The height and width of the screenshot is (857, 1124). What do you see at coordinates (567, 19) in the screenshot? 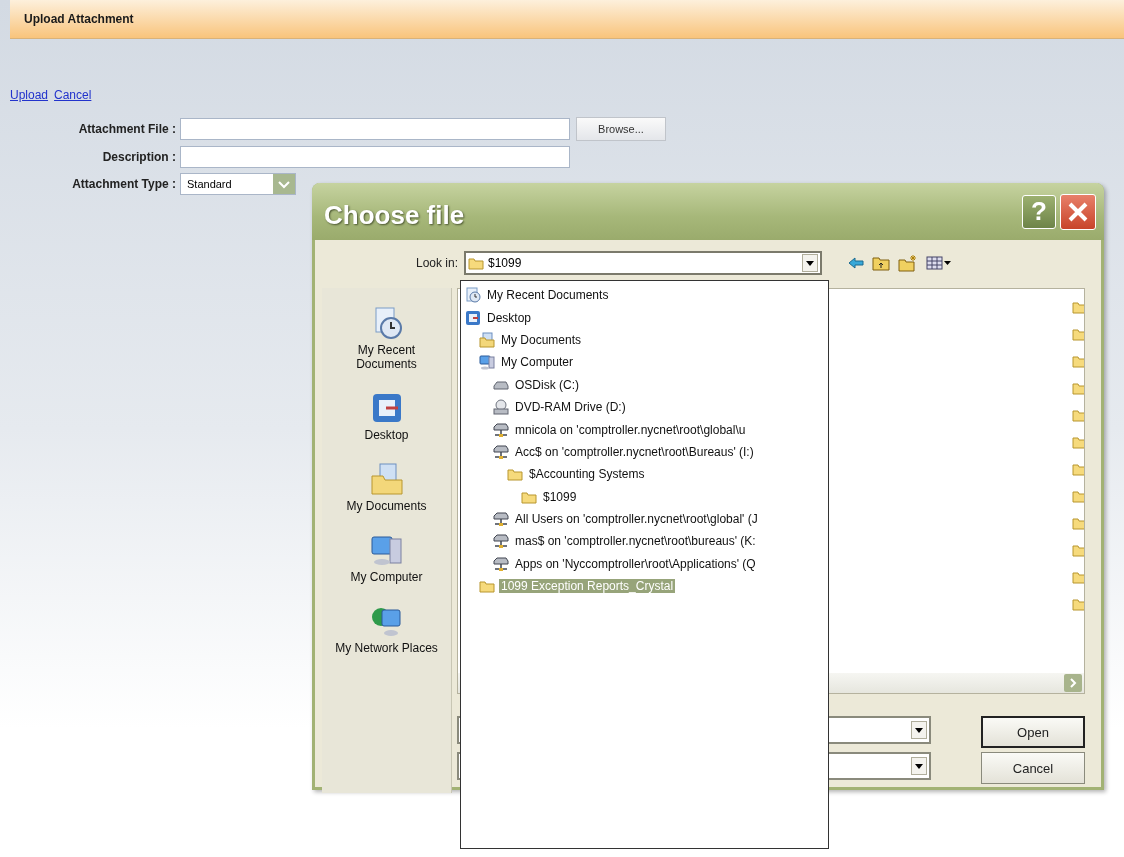
I see `page-title: Upload Attachment` at bounding box center [567, 19].